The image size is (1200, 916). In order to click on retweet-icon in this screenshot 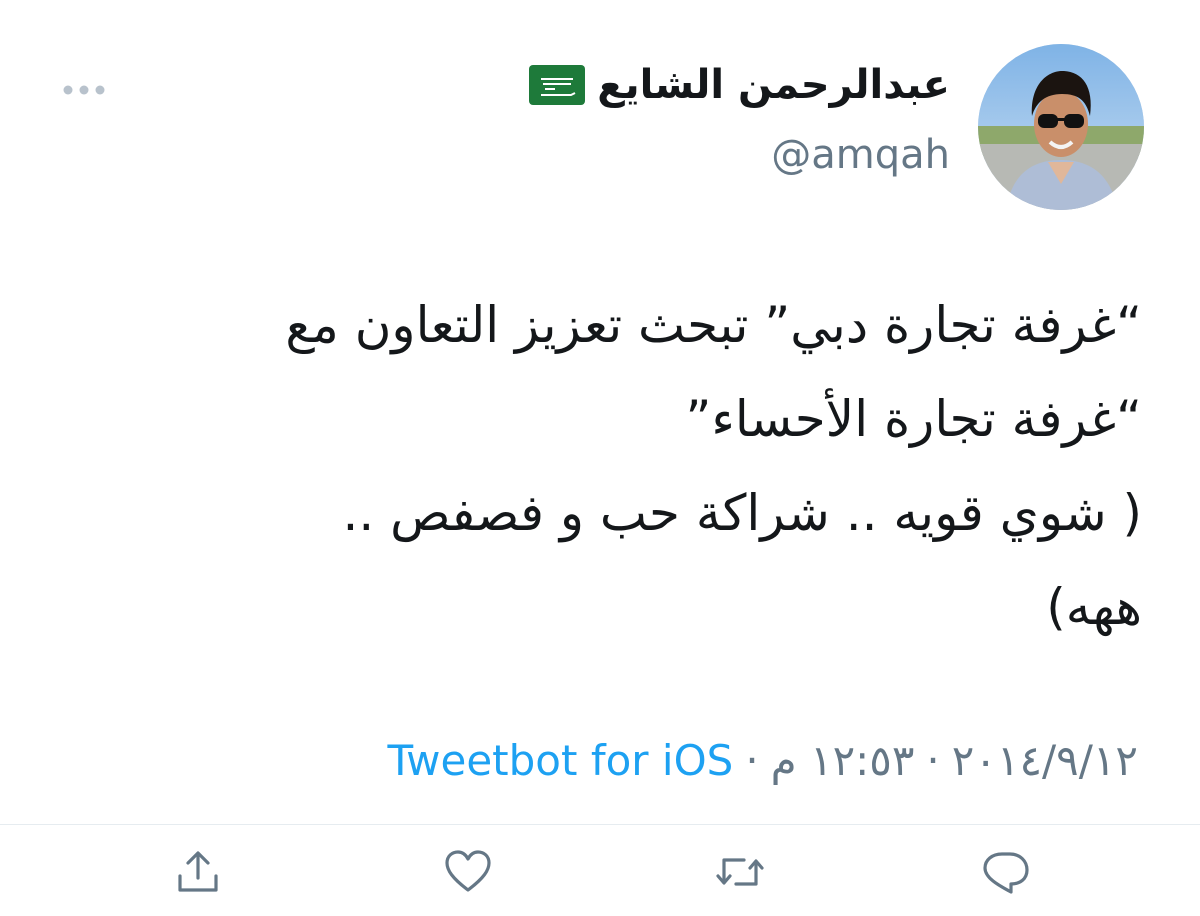, I will do `click(740, 872)`.